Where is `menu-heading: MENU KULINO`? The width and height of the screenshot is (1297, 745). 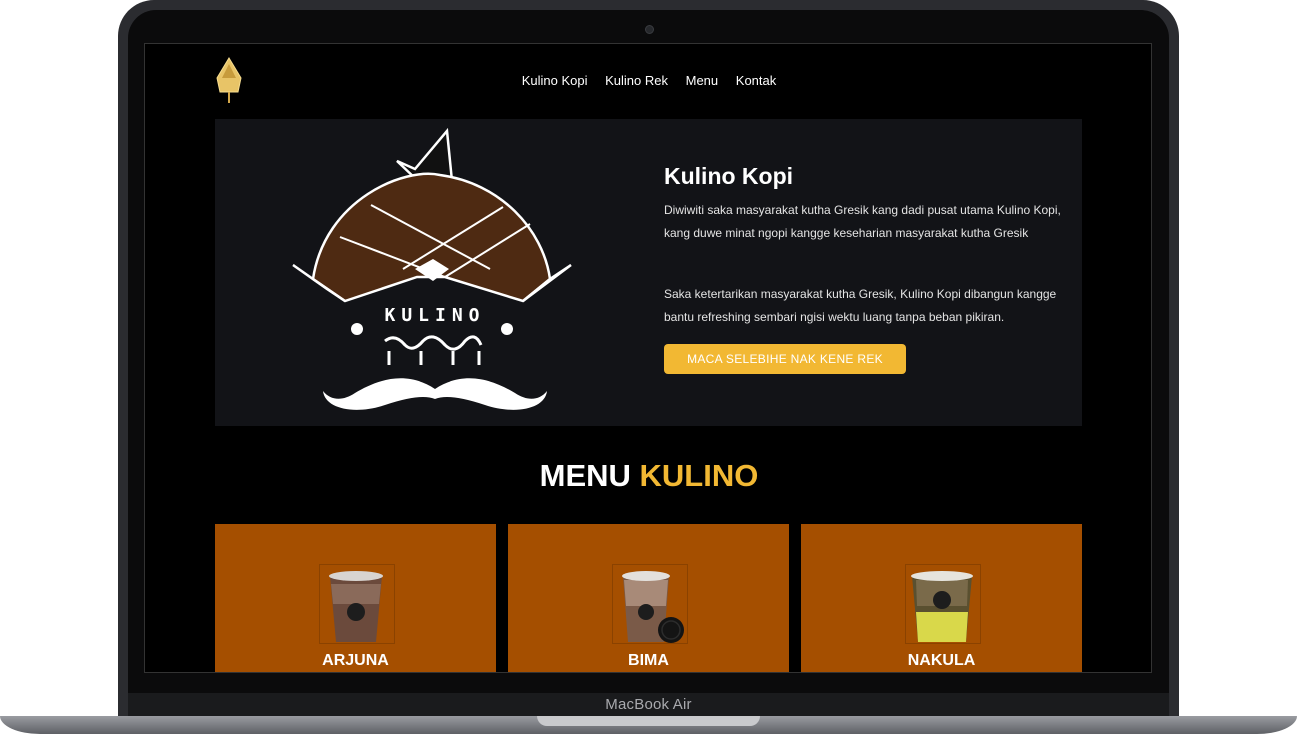
menu-heading: MENU KULINO is located at coordinates (648, 476).